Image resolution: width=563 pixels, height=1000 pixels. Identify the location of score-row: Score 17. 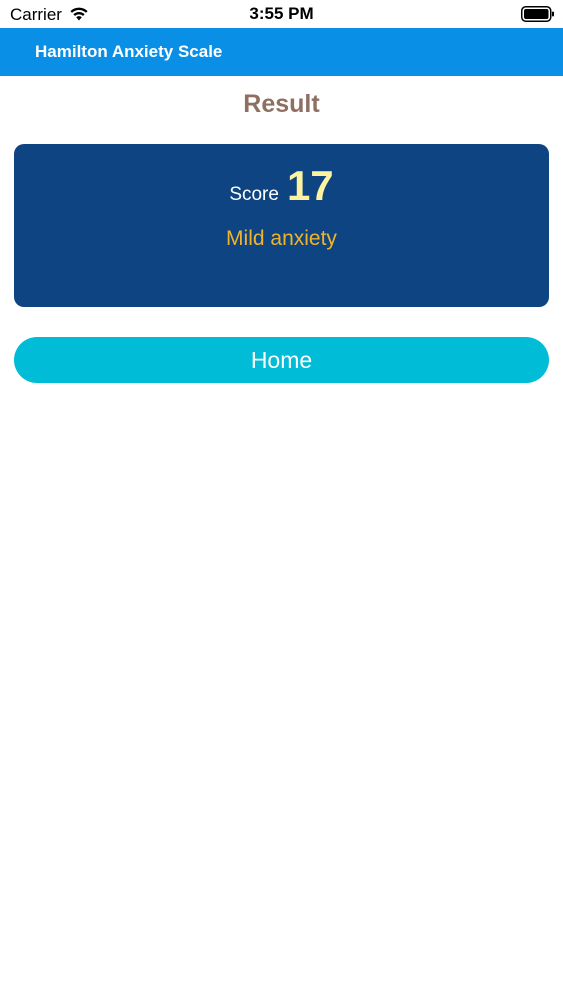
(281, 186).